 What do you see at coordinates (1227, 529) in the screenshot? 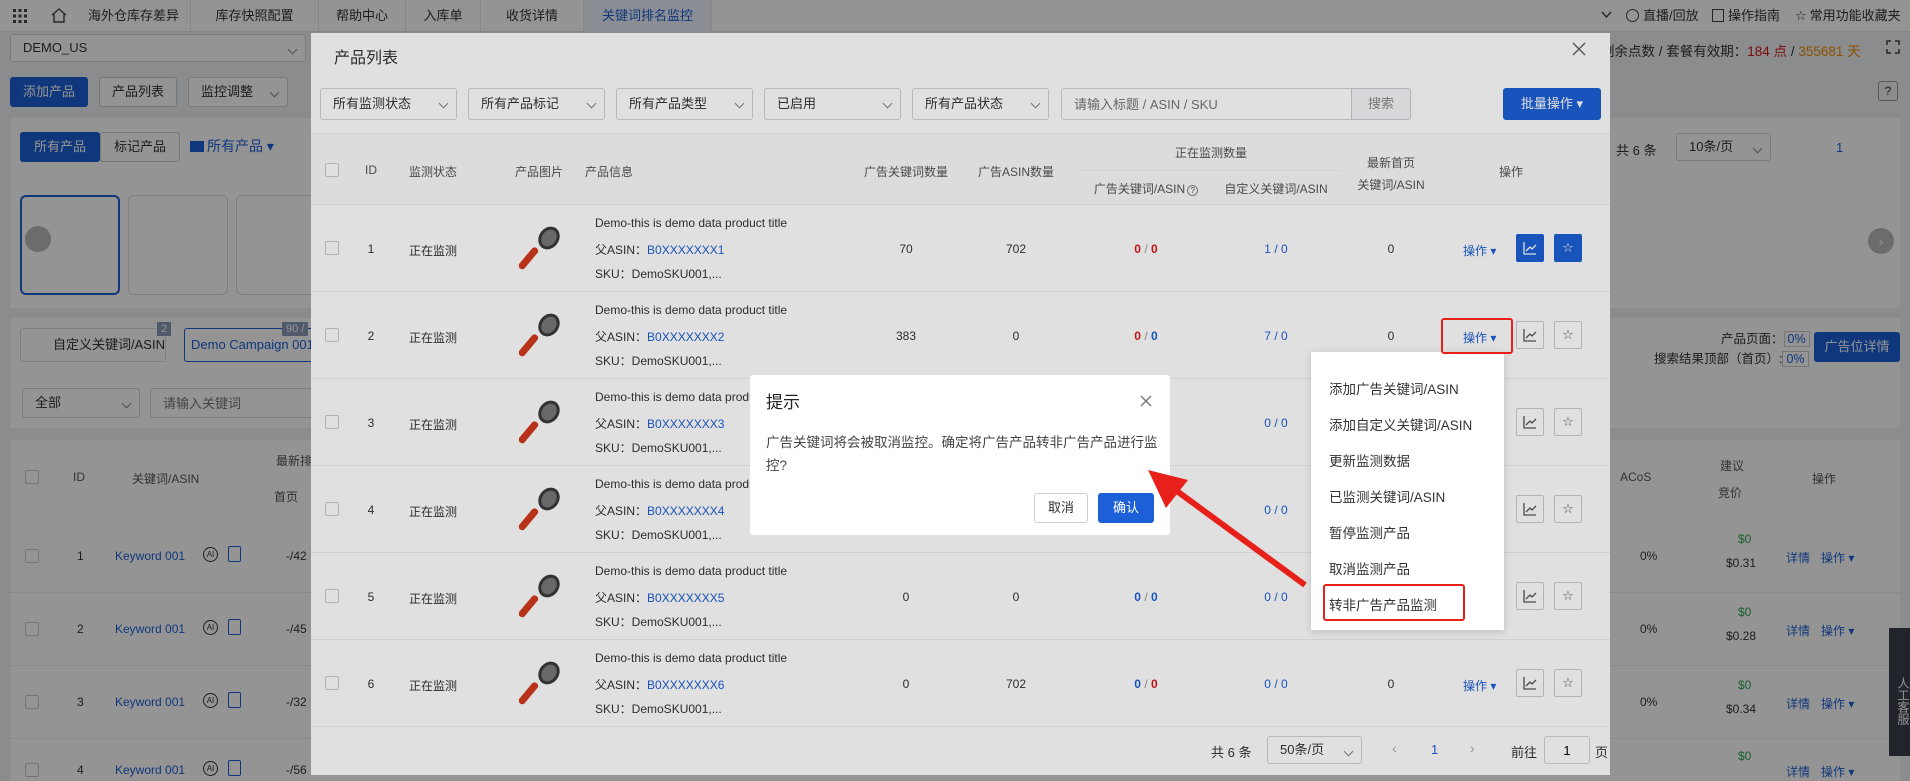
I see `annotation-arrow` at bounding box center [1227, 529].